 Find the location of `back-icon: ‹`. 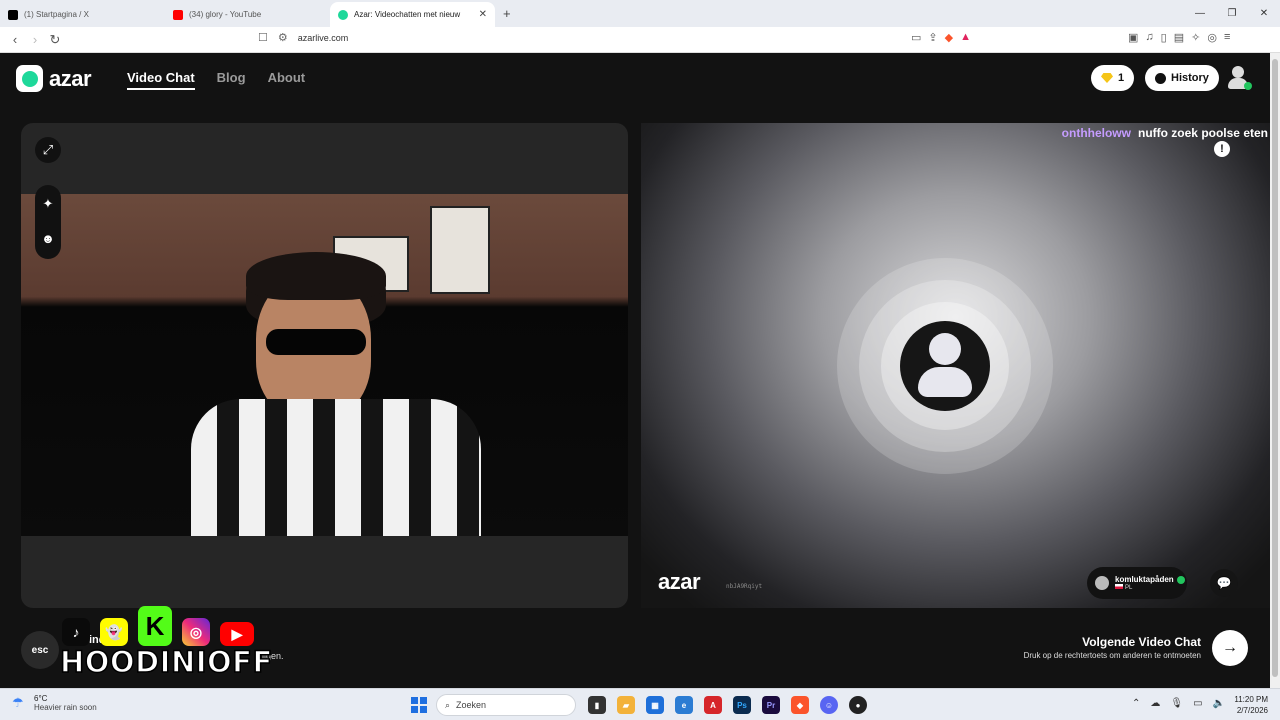

back-icon: ‹ is located at coordinates (15, 39).